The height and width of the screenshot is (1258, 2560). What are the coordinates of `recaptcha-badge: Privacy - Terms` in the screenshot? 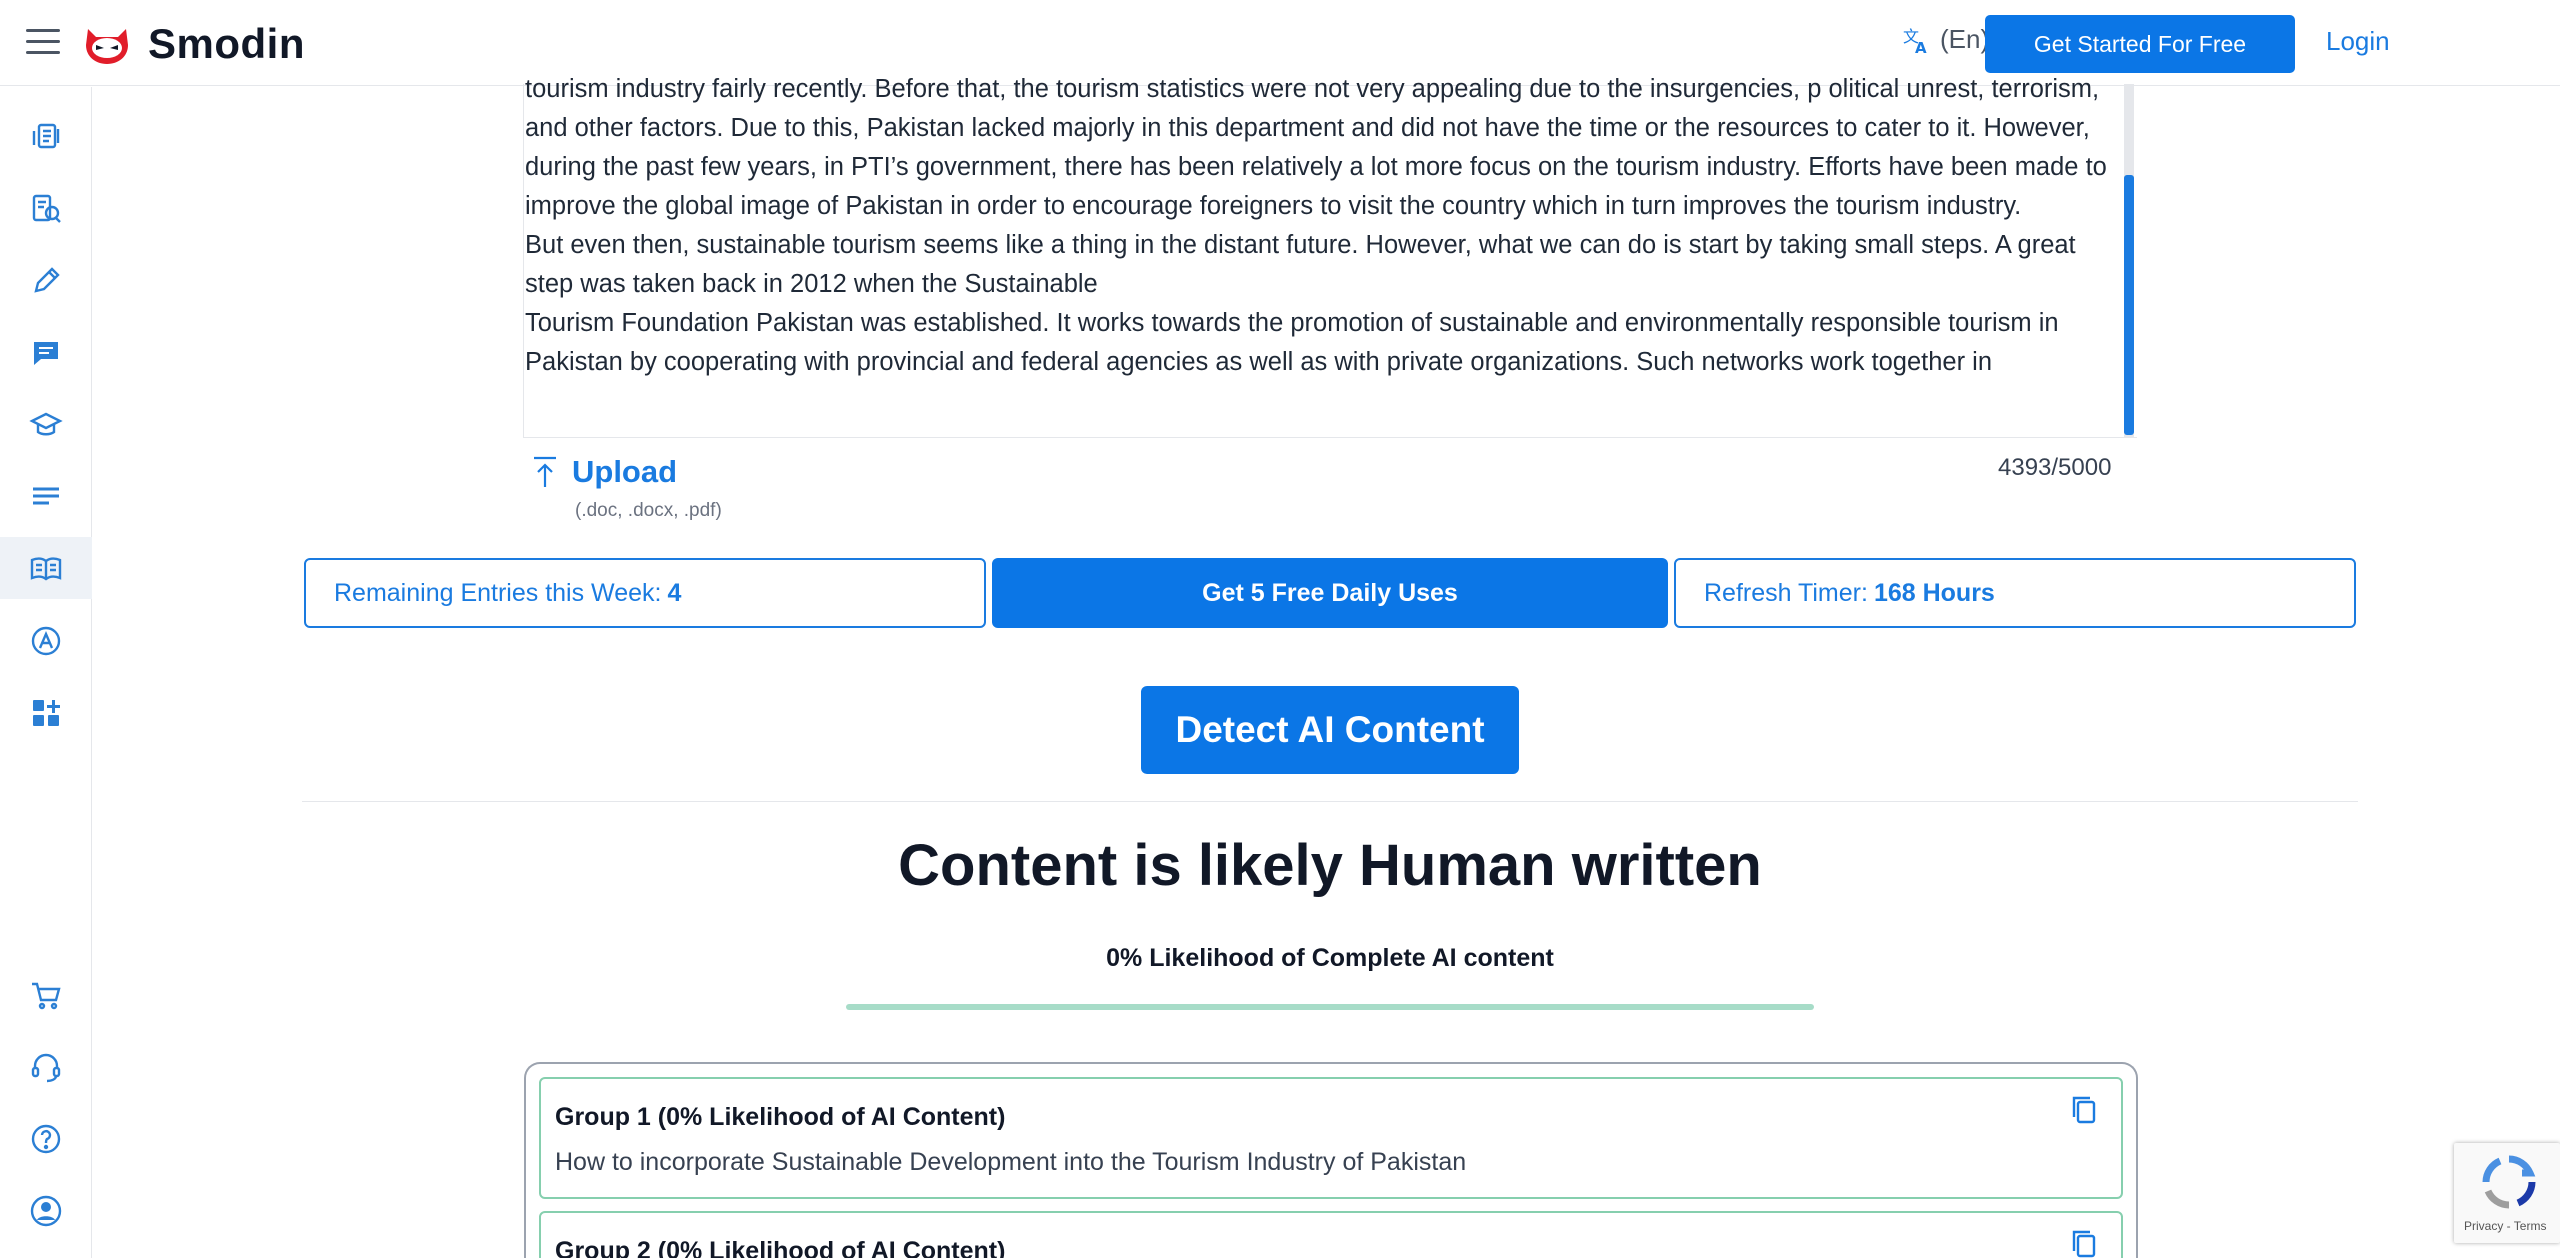 It's located at (2507, 1193).